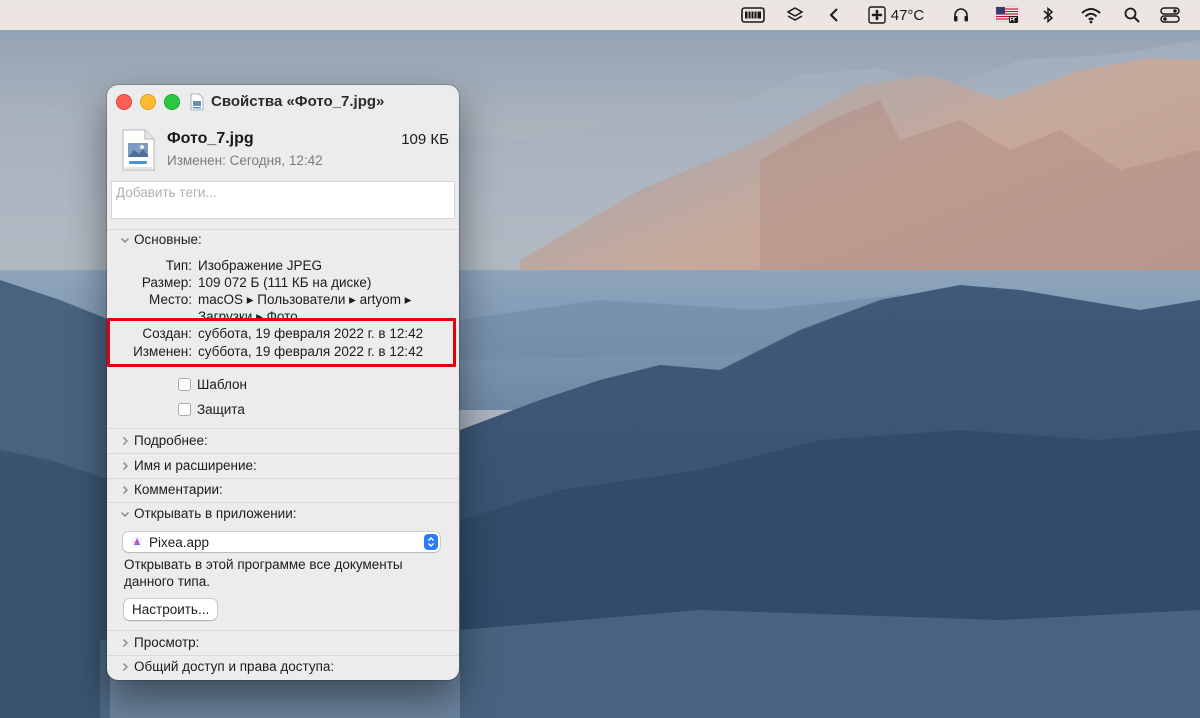  What do you see at coordinates (298, 101) in the screenshot?
I see `window-title: Свойства «Фото_7.jpg»` at bounding box center [298, 101].